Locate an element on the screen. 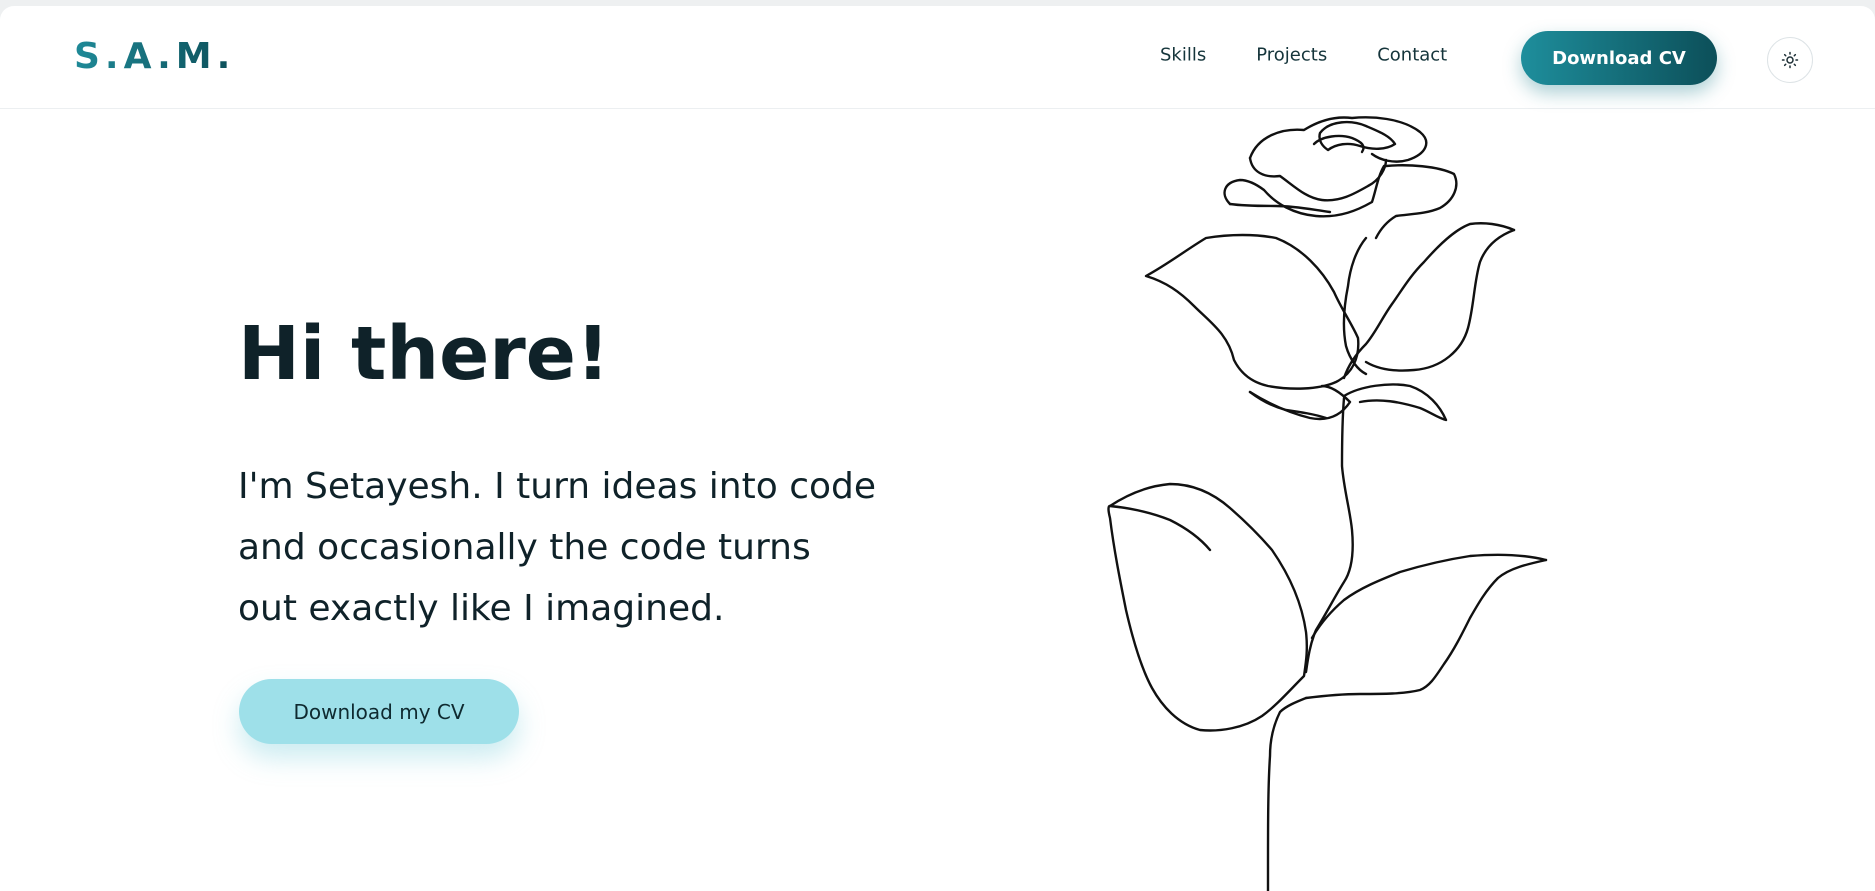  hero-title: Hi there! is located at coordinates (424, 354).